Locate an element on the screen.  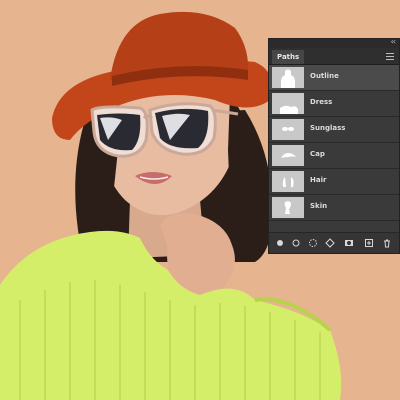
hair-thumbnail-icon is located at coordinates (288, 181).